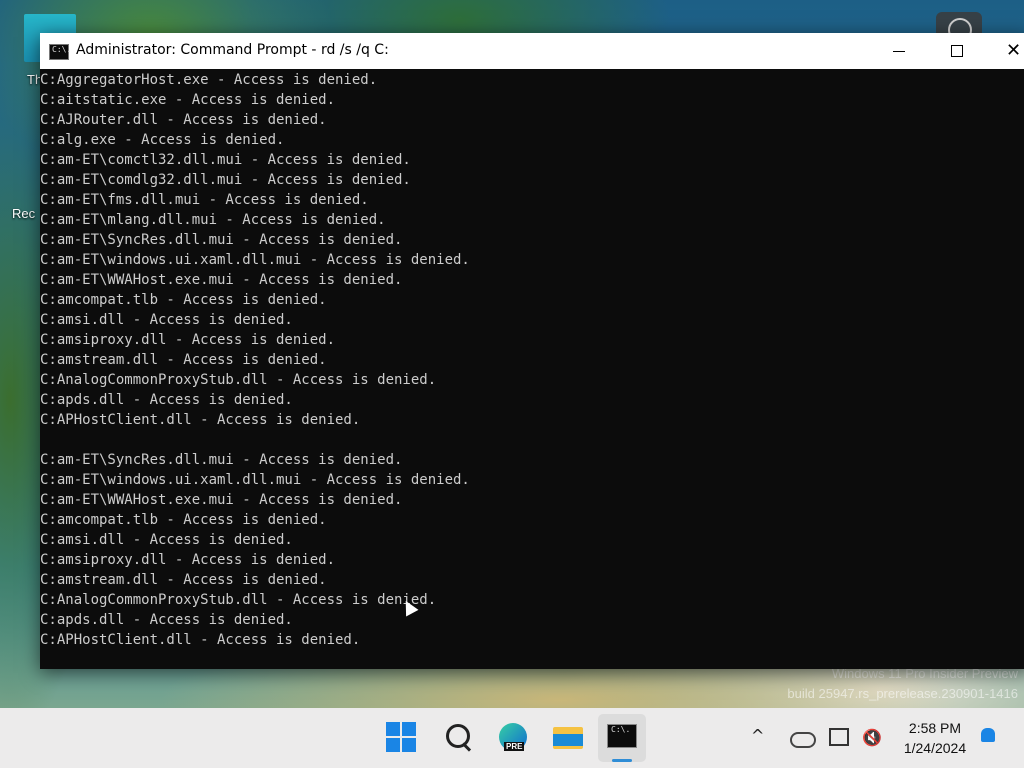 The image size is (1024, 768). I want to click on edge-pre-badge: PRE, so click(514, 746).